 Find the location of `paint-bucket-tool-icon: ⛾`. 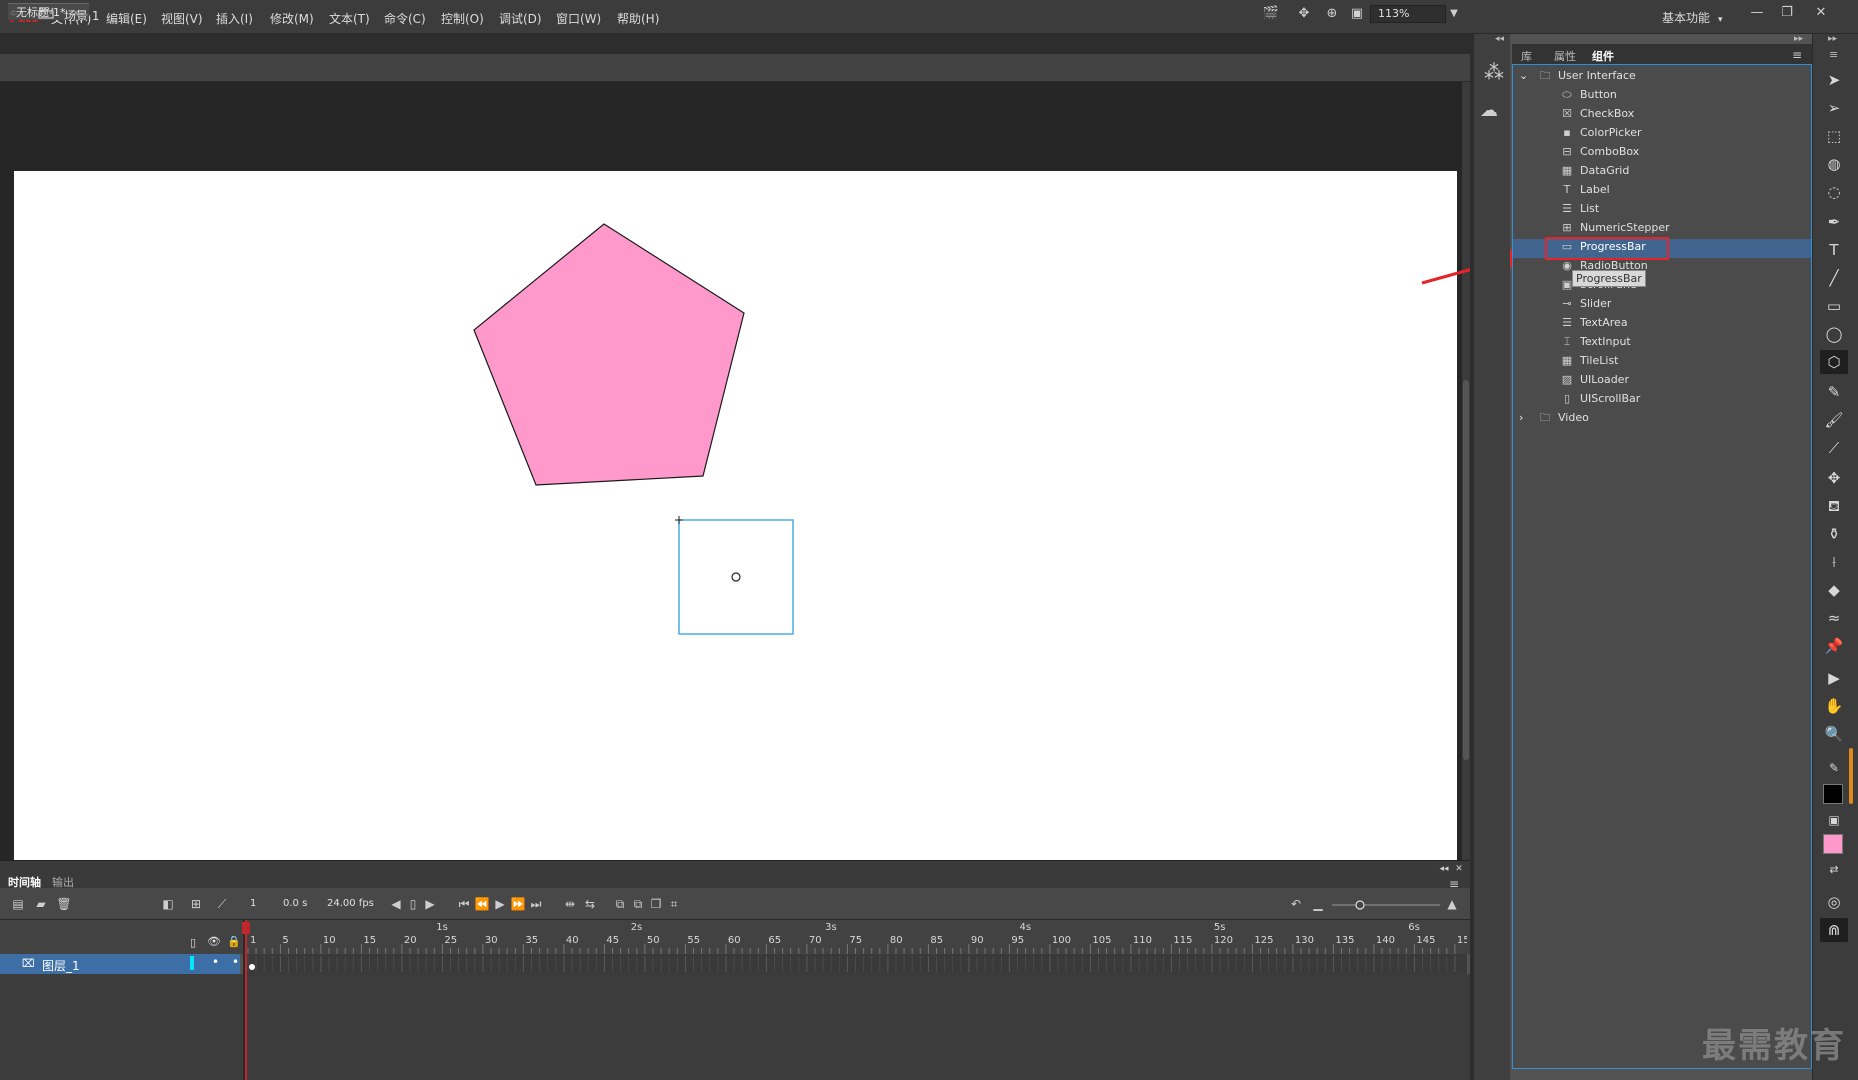

paint-bucket-tool-icon: ⛾ is located at coordinates (1834, 506).